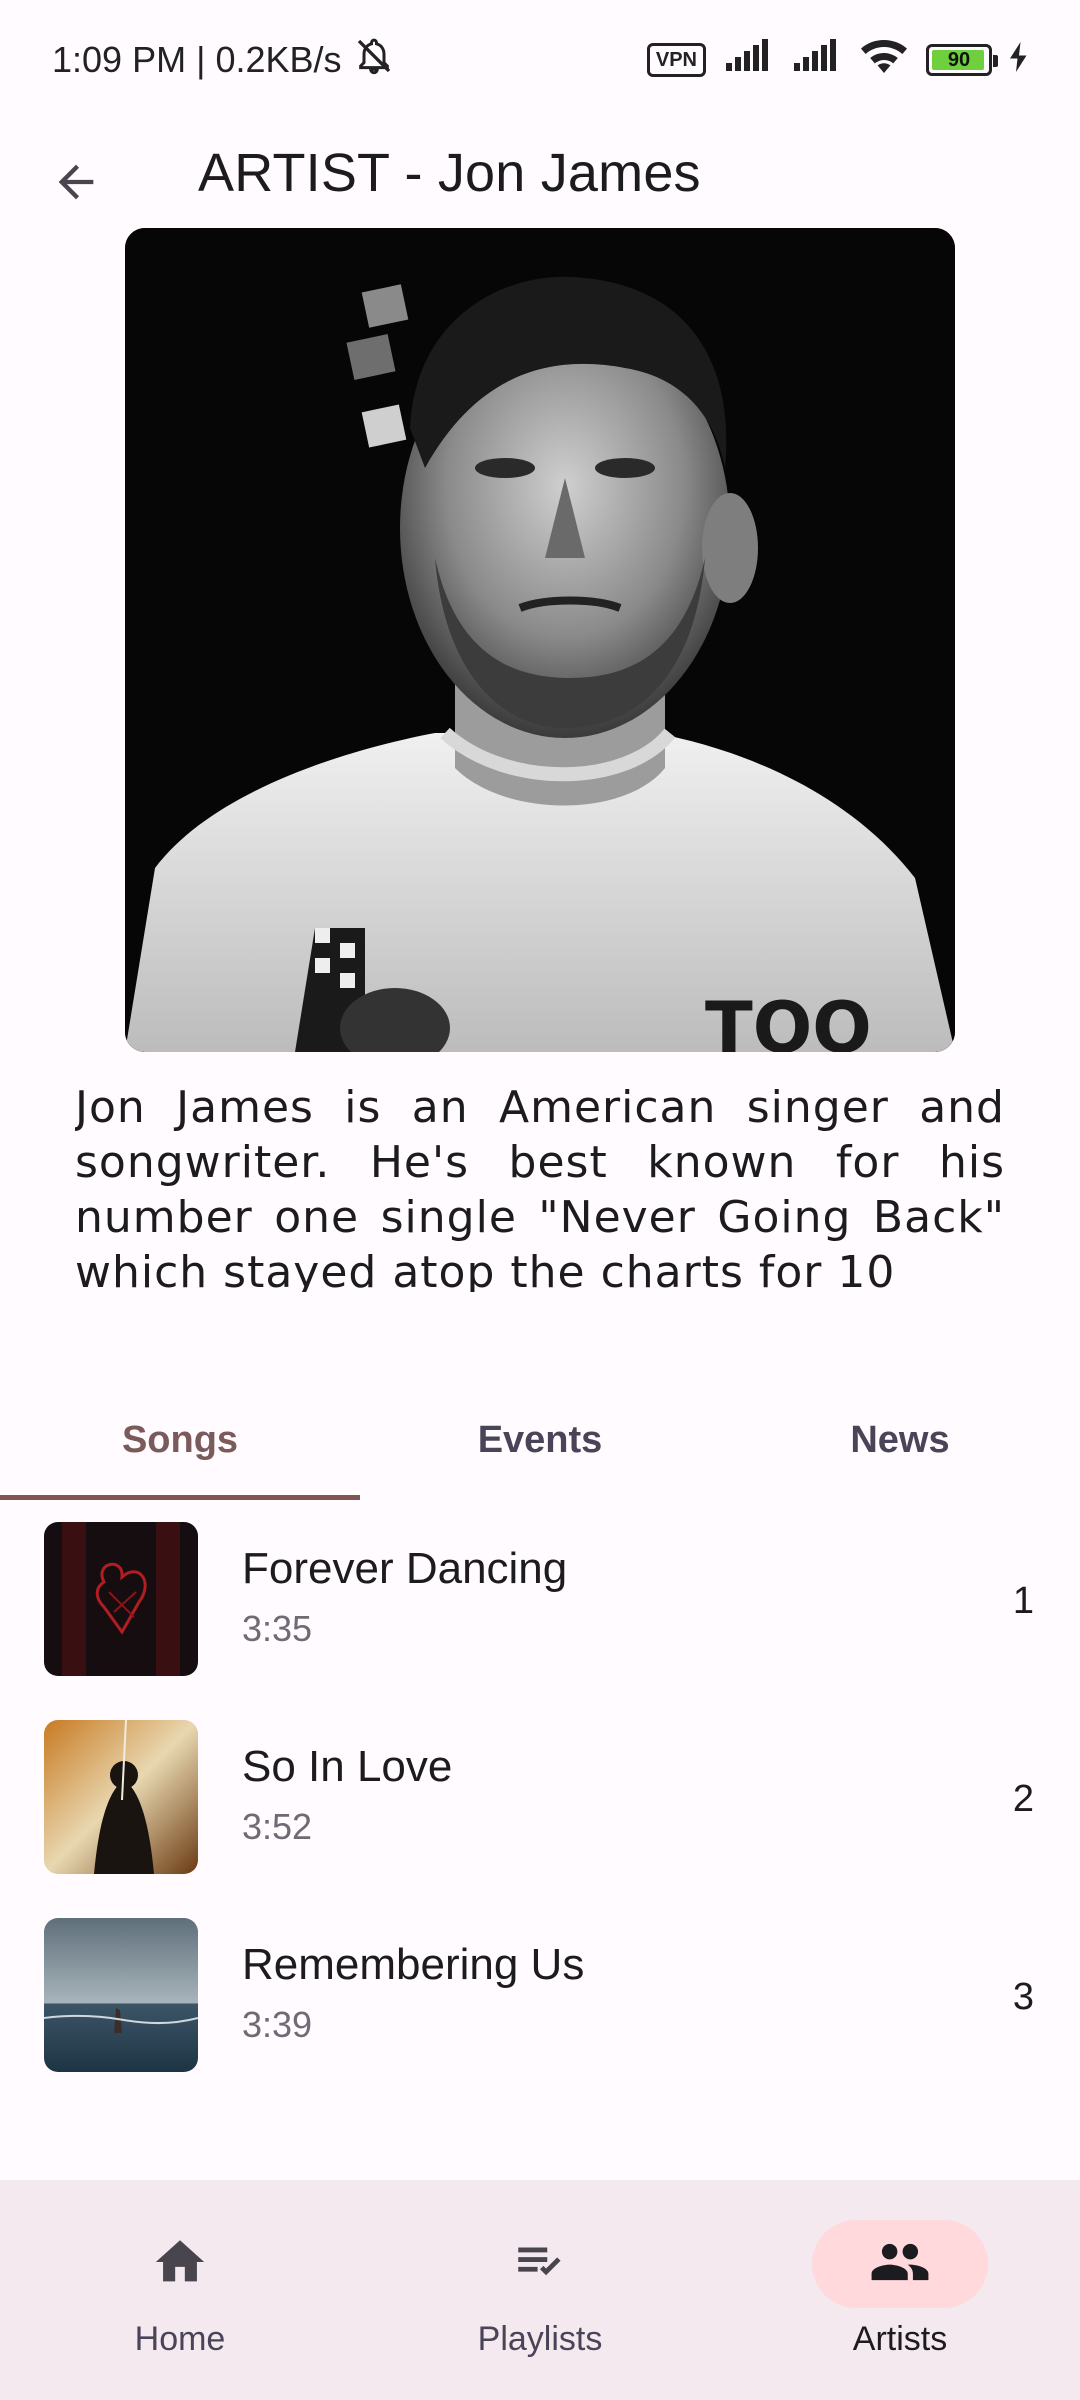 The image size is (1080, 2400). Describe the element at coordinates (1019, 60) in the screenshot. I see `charging-bolt-icon` at that location.